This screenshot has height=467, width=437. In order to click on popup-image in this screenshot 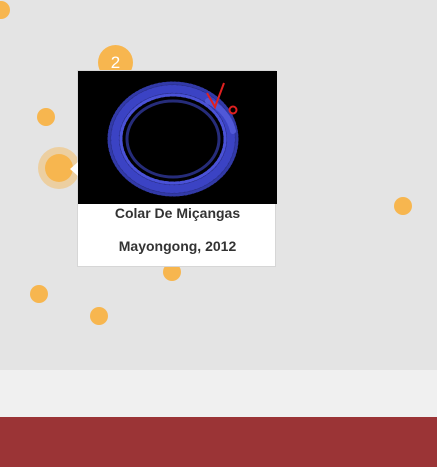, I will do `click(177, 137)`.